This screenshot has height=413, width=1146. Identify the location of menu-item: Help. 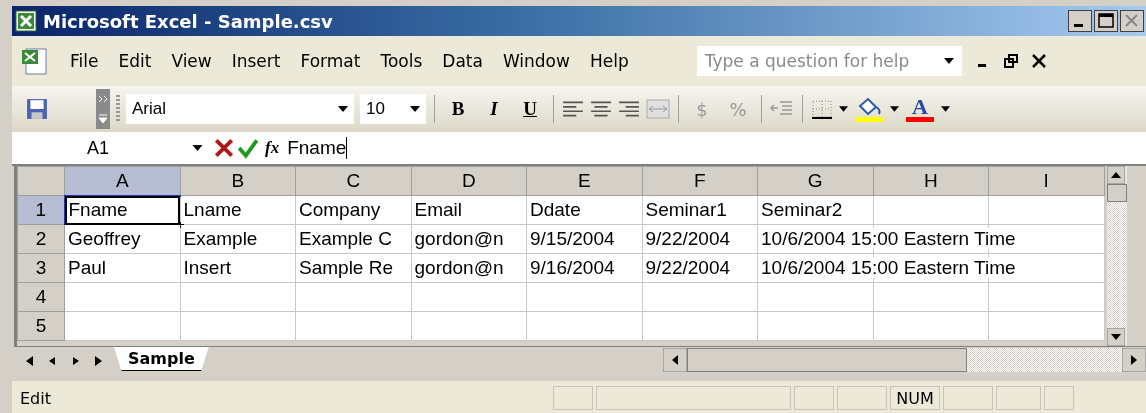
(609, 61).